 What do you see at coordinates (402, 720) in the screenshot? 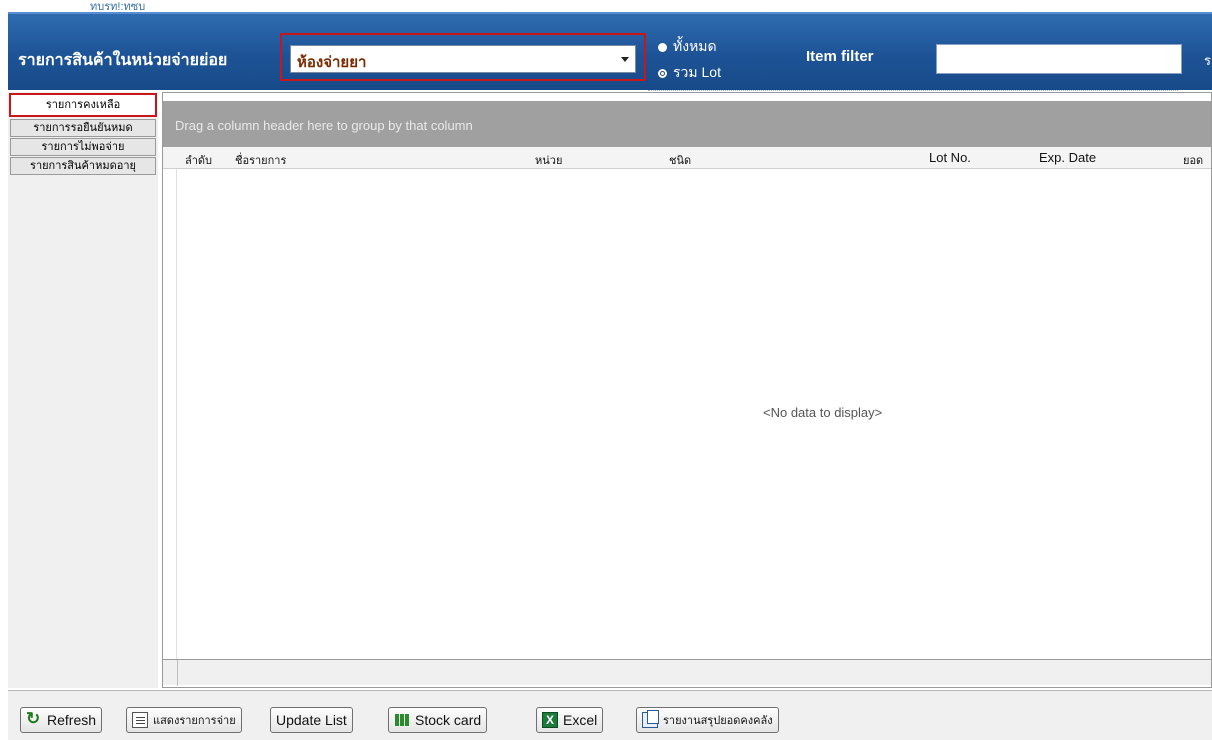
I see `stock-card-icon` at bounding box center [402, 720].